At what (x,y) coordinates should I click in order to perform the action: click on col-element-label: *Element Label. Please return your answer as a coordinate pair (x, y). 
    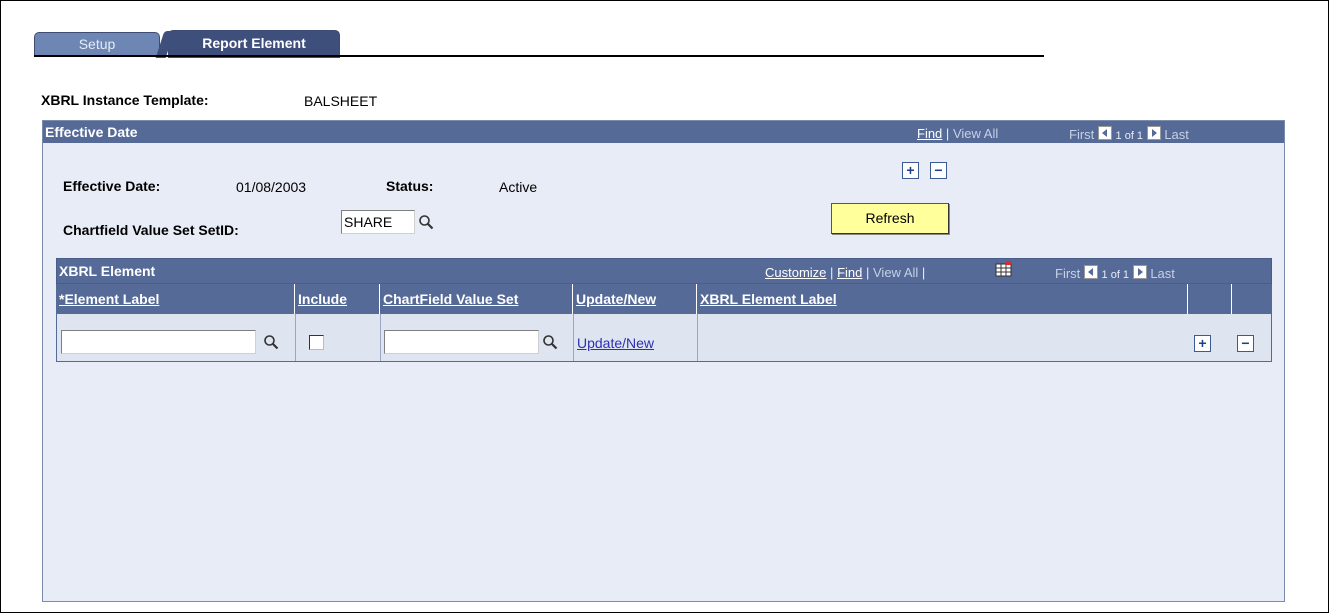
    Looking at the image, I should click on (175, 299).